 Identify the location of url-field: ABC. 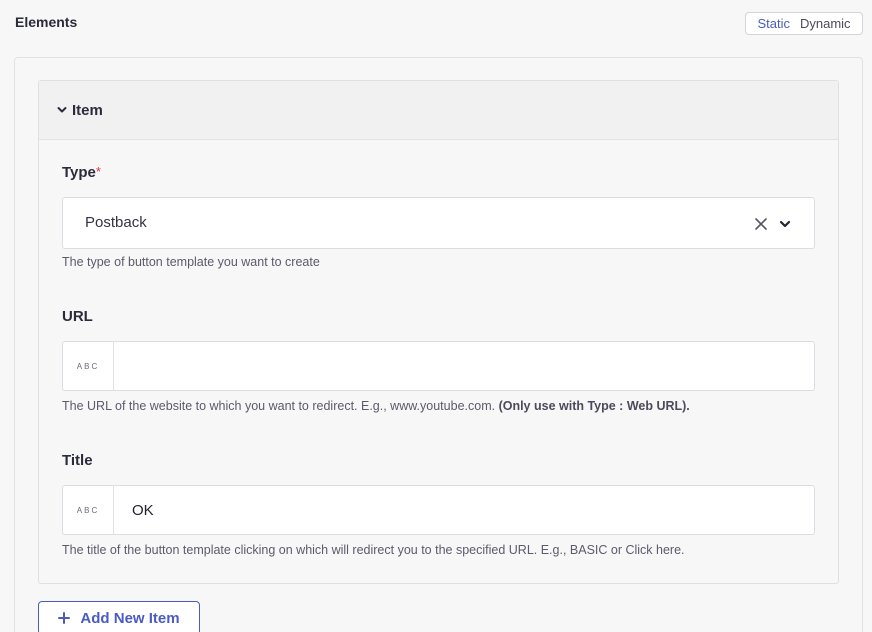
(438, 366).